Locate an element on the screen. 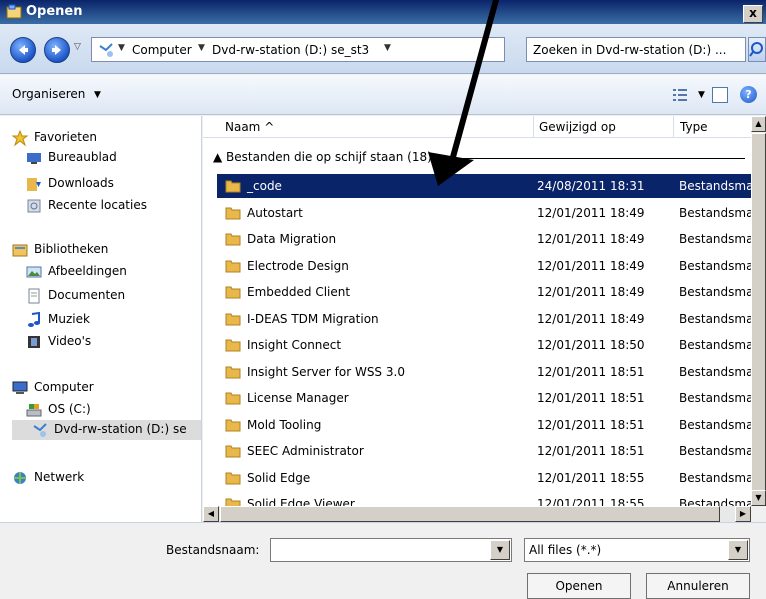  star-icon is located at coordinates (20, 138).